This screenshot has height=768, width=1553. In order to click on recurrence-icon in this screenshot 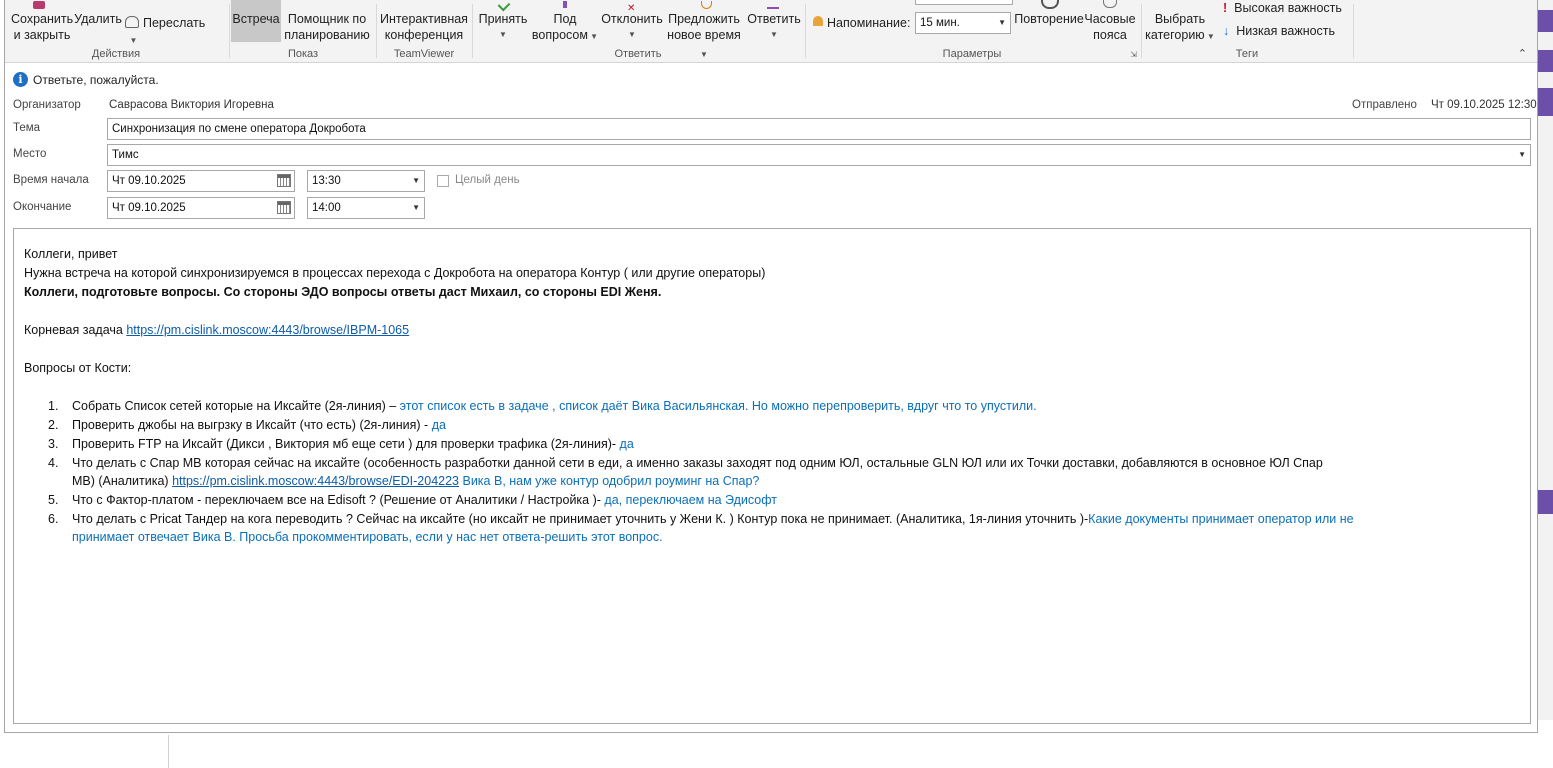, I will do `click(1050, 4)`.